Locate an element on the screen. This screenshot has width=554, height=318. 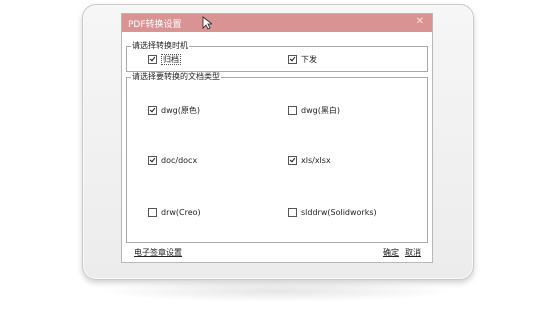
option-doc: doc/docx is located at coordinates (172, 160).